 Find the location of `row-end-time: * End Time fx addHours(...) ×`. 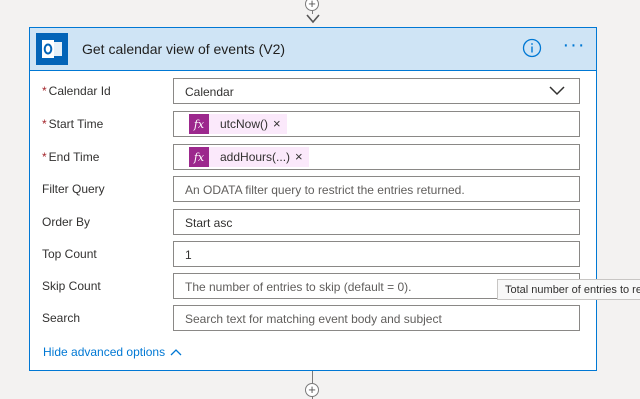

row-end-time: * End Time fx addHours(...) × is located at coordinates (313, 157).